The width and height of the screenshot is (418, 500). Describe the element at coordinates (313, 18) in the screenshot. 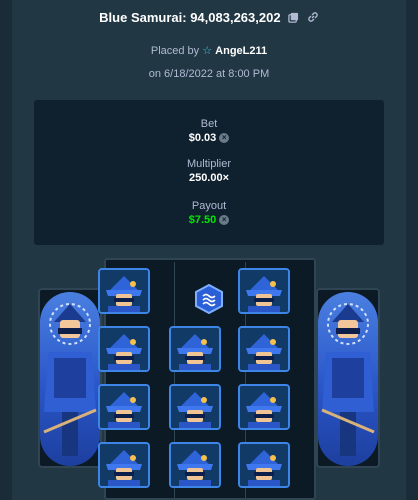

I see `link-icon` at that location.